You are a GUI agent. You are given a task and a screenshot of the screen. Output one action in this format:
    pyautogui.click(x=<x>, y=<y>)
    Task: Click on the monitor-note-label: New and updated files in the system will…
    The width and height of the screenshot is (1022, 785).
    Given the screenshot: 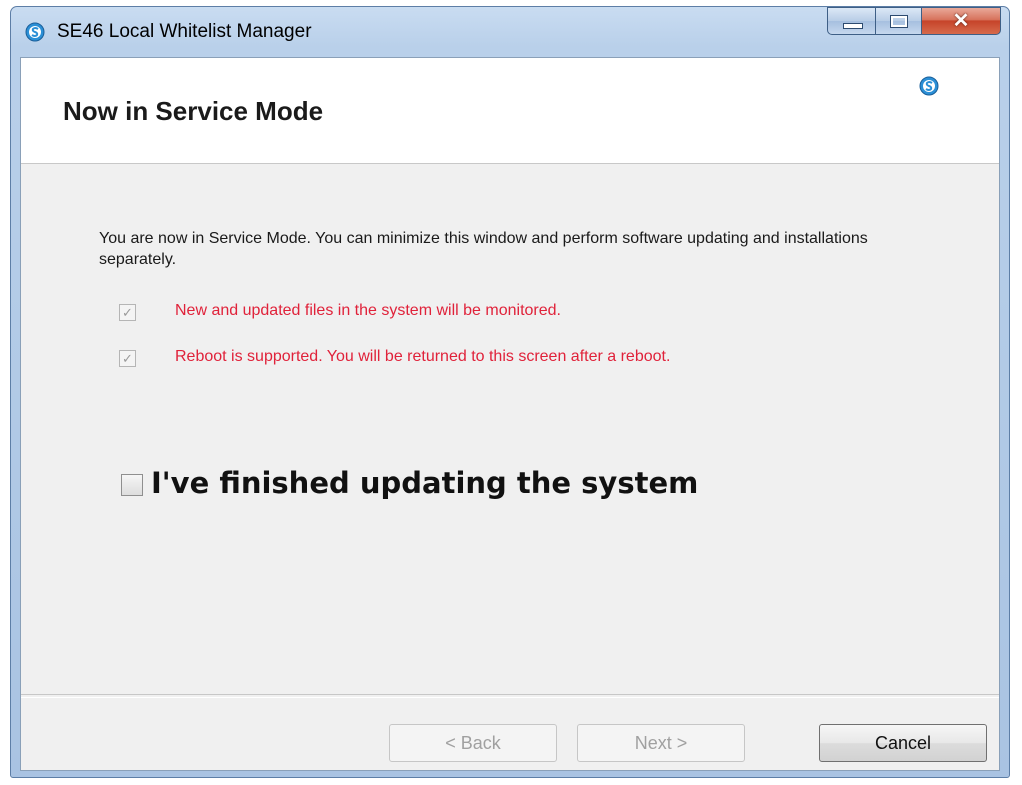 What is the action you would take?
    pyautogui.click(x=368, y=310)
    